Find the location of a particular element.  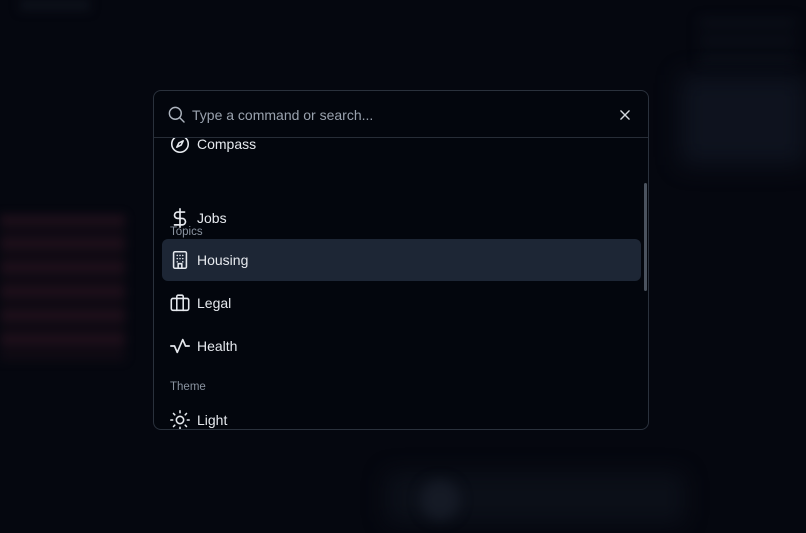

close-button is located at coordinates (625, 115).